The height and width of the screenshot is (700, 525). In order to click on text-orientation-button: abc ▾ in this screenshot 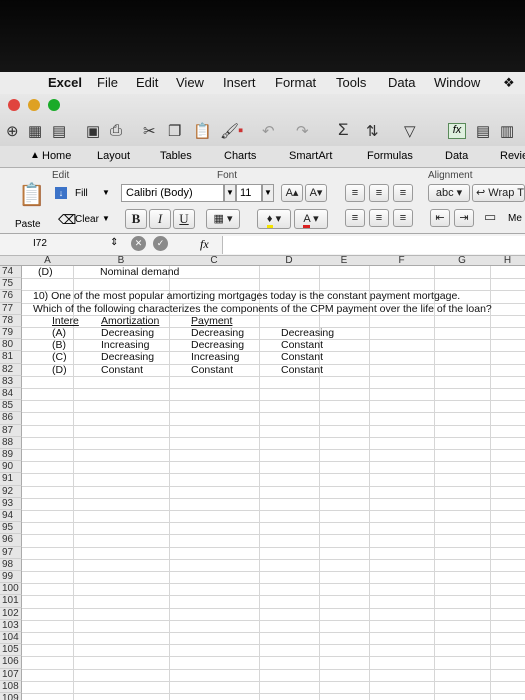, I will do `click(449, 193)`.